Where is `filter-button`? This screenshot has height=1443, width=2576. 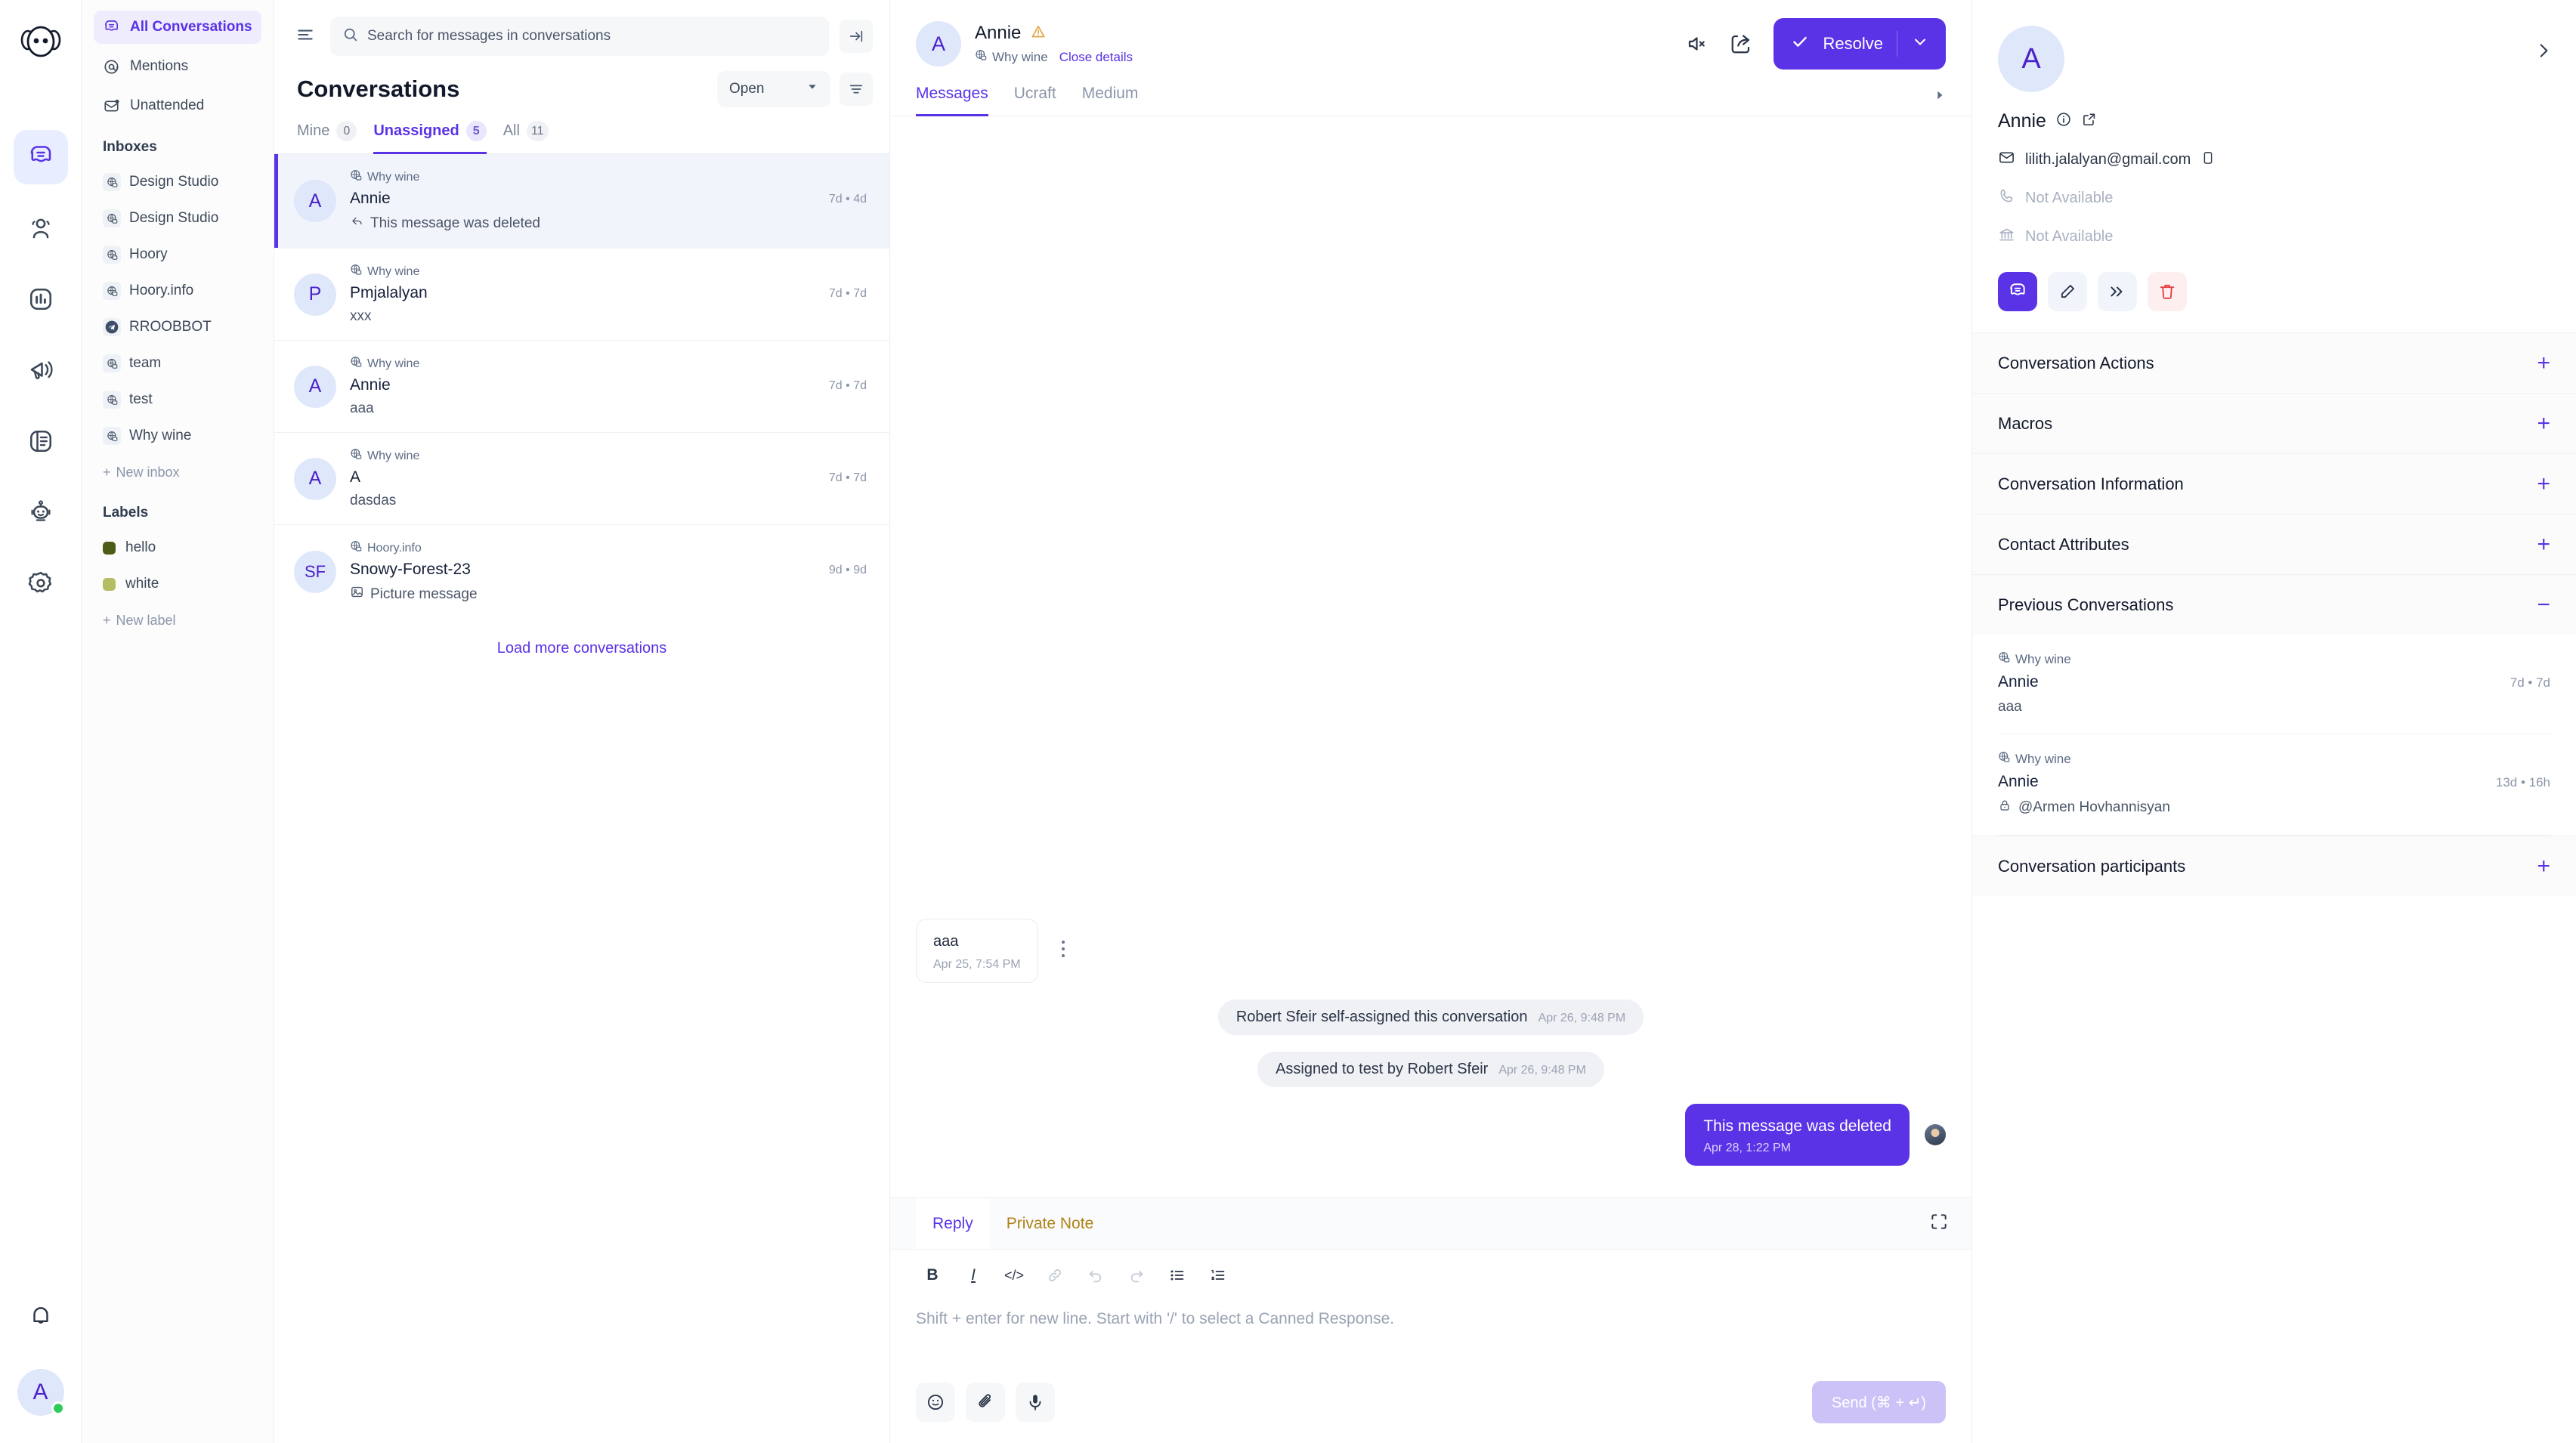 filter-button is located at coordinates (856, 90).